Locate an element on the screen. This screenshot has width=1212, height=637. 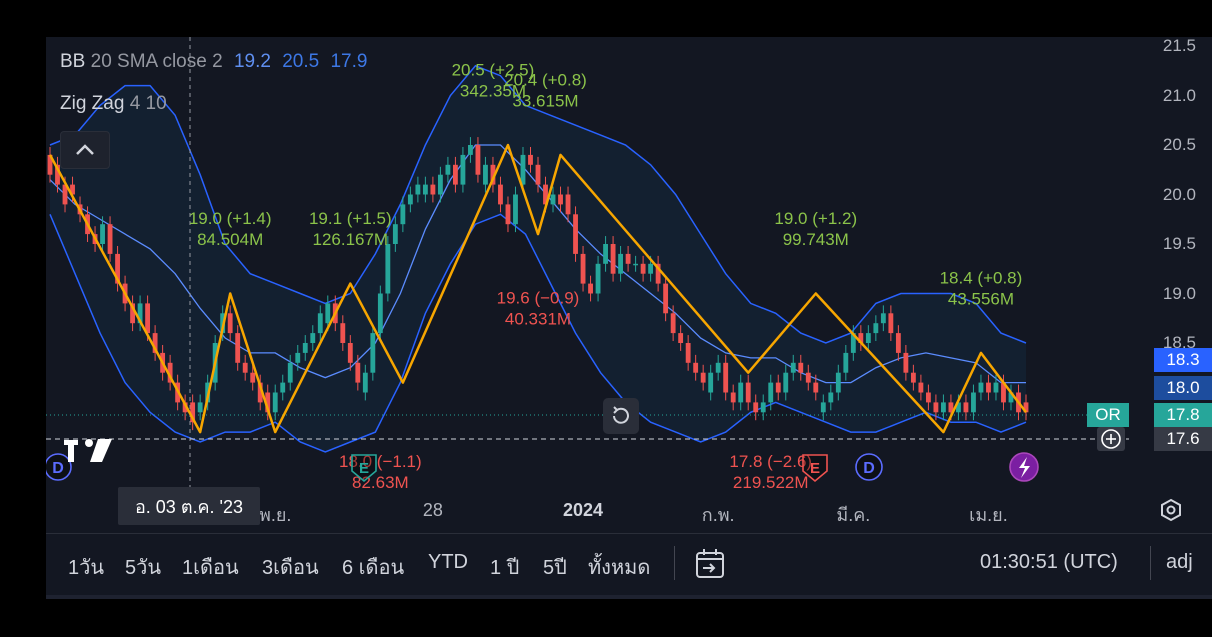
bb-basis-tag: 18.0 is located at coordinates (1183, 388).